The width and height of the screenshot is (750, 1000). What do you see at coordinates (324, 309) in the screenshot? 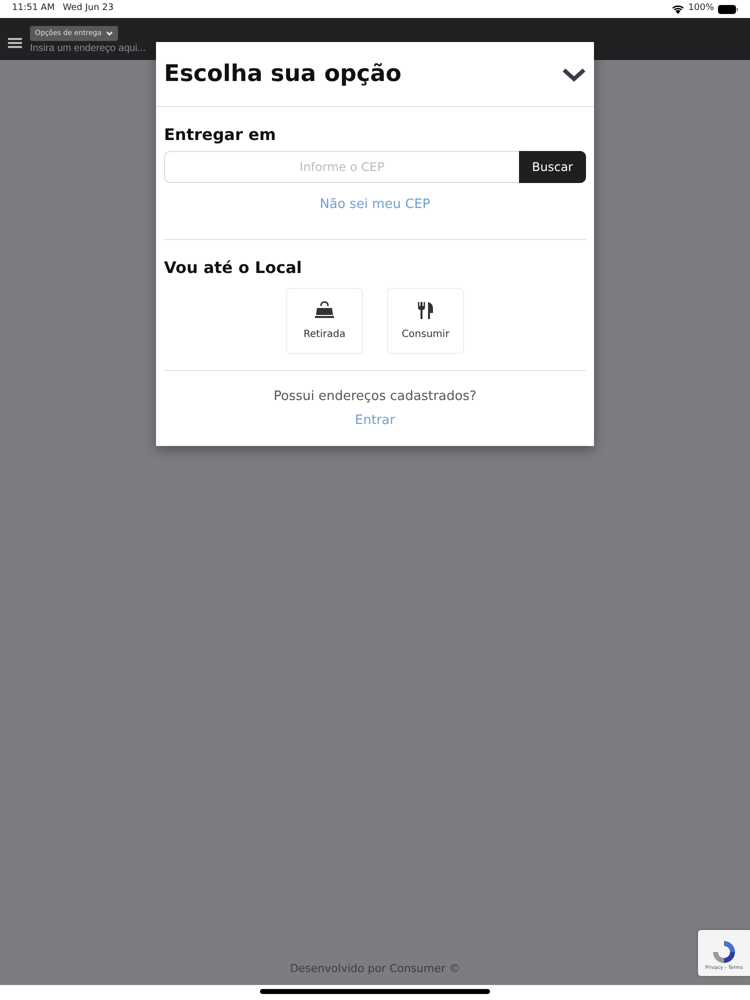
I see `bag-icon` at bounding box center [324, 309].